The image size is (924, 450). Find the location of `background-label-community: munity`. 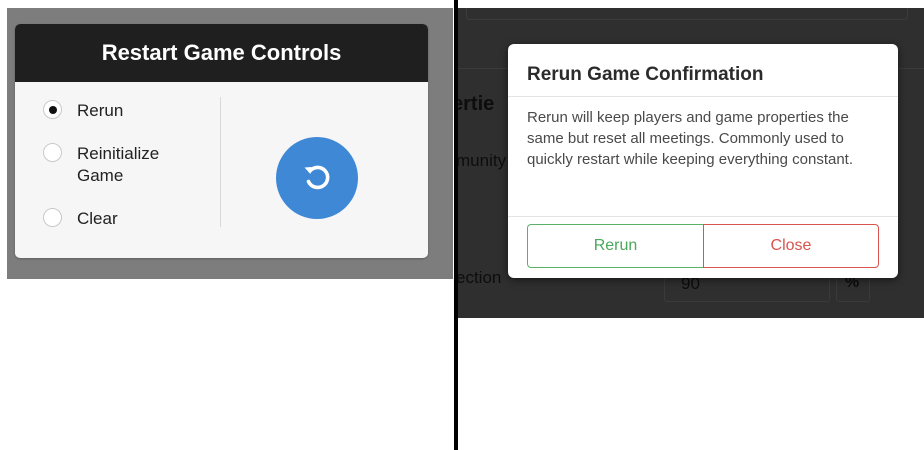

background-label-community: munity is located at coordinates (482, 160).